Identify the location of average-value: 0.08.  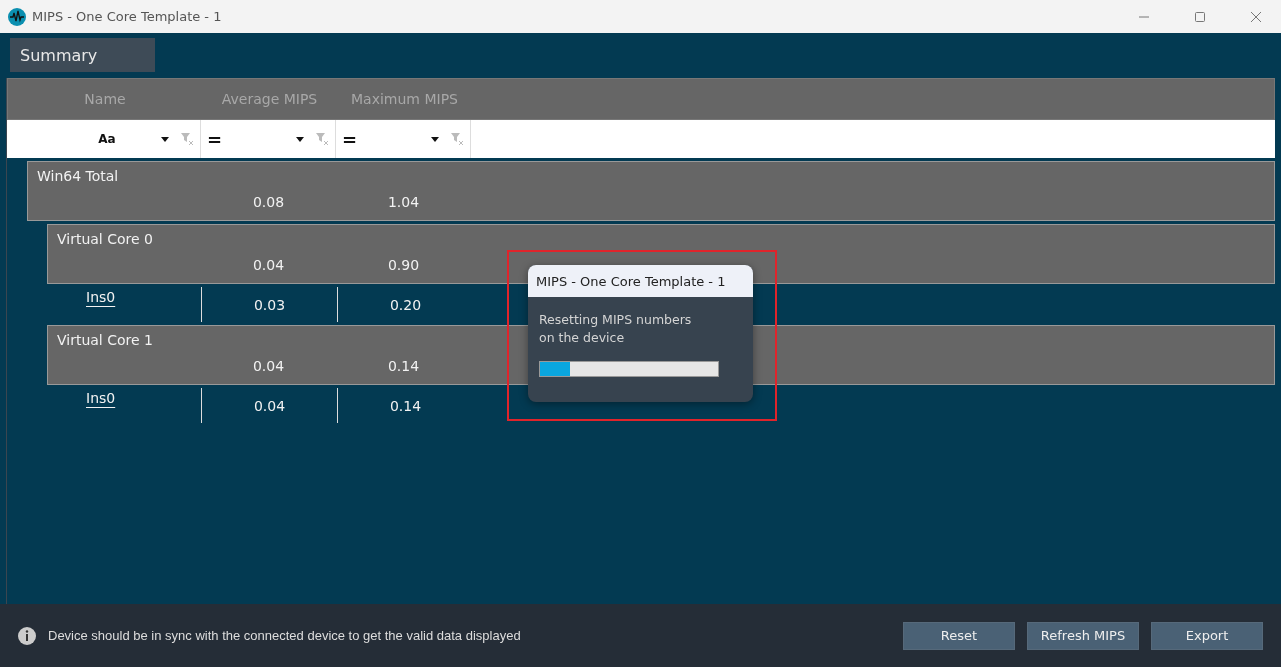
(268, 202).